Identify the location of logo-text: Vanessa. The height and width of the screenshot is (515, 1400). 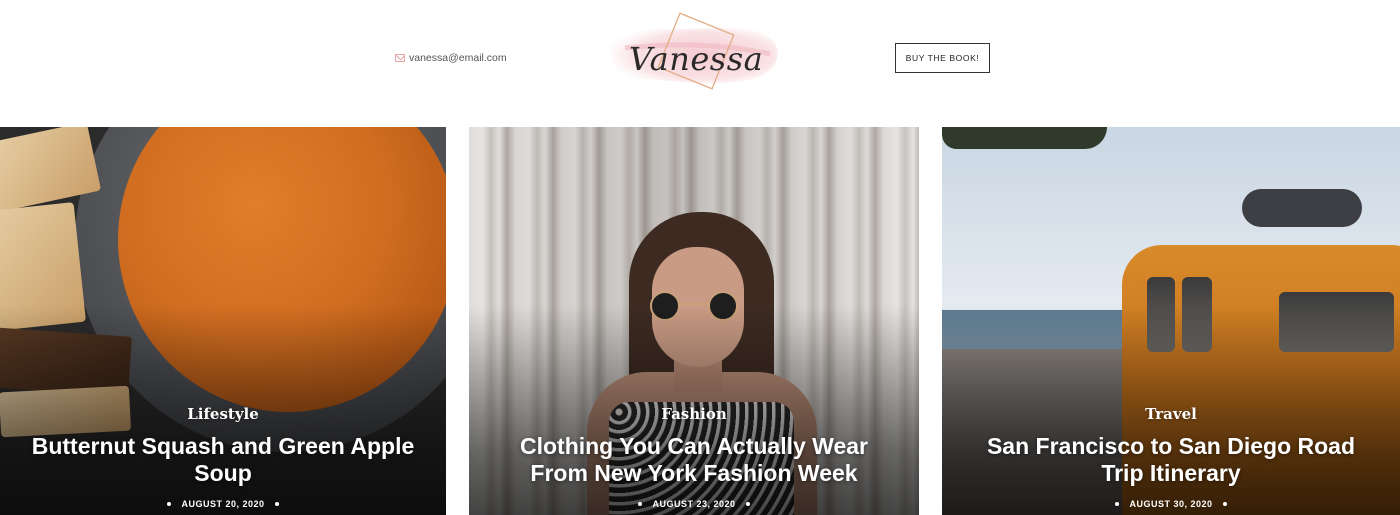
(696, 59).